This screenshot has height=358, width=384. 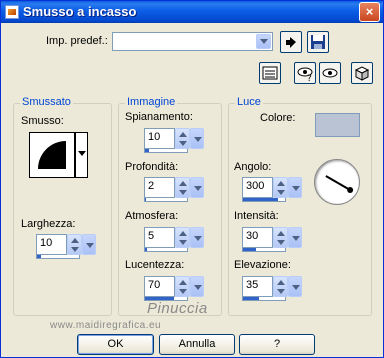 I want to click on load-preset-button, so click(x=291, y=42).